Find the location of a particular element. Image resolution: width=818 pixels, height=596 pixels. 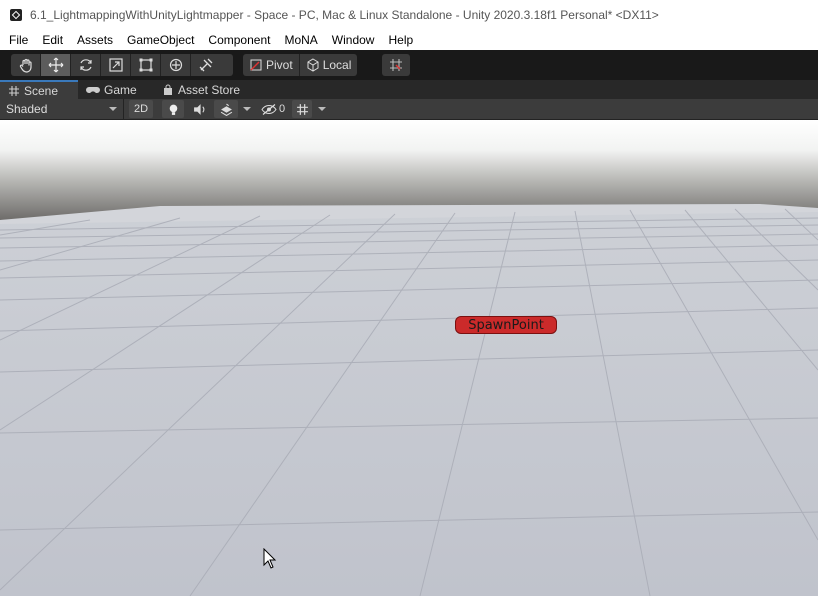

speaker-icon is located at coordinates (198, 109).